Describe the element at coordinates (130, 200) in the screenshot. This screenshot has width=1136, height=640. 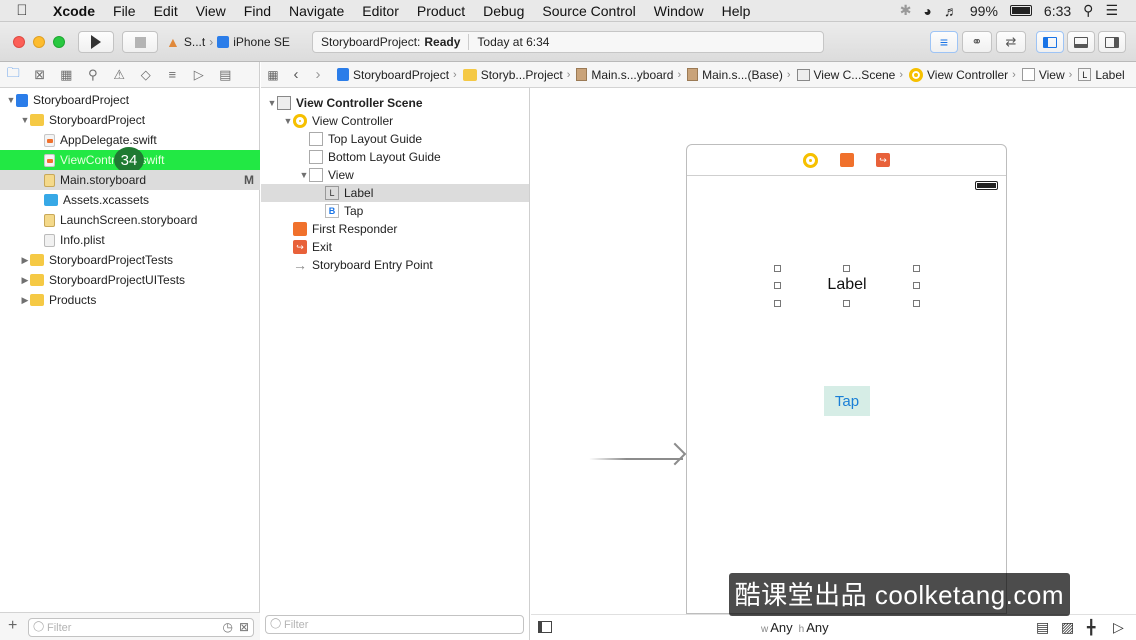
I see `navigator-item: Assets.xcassets` at that location.